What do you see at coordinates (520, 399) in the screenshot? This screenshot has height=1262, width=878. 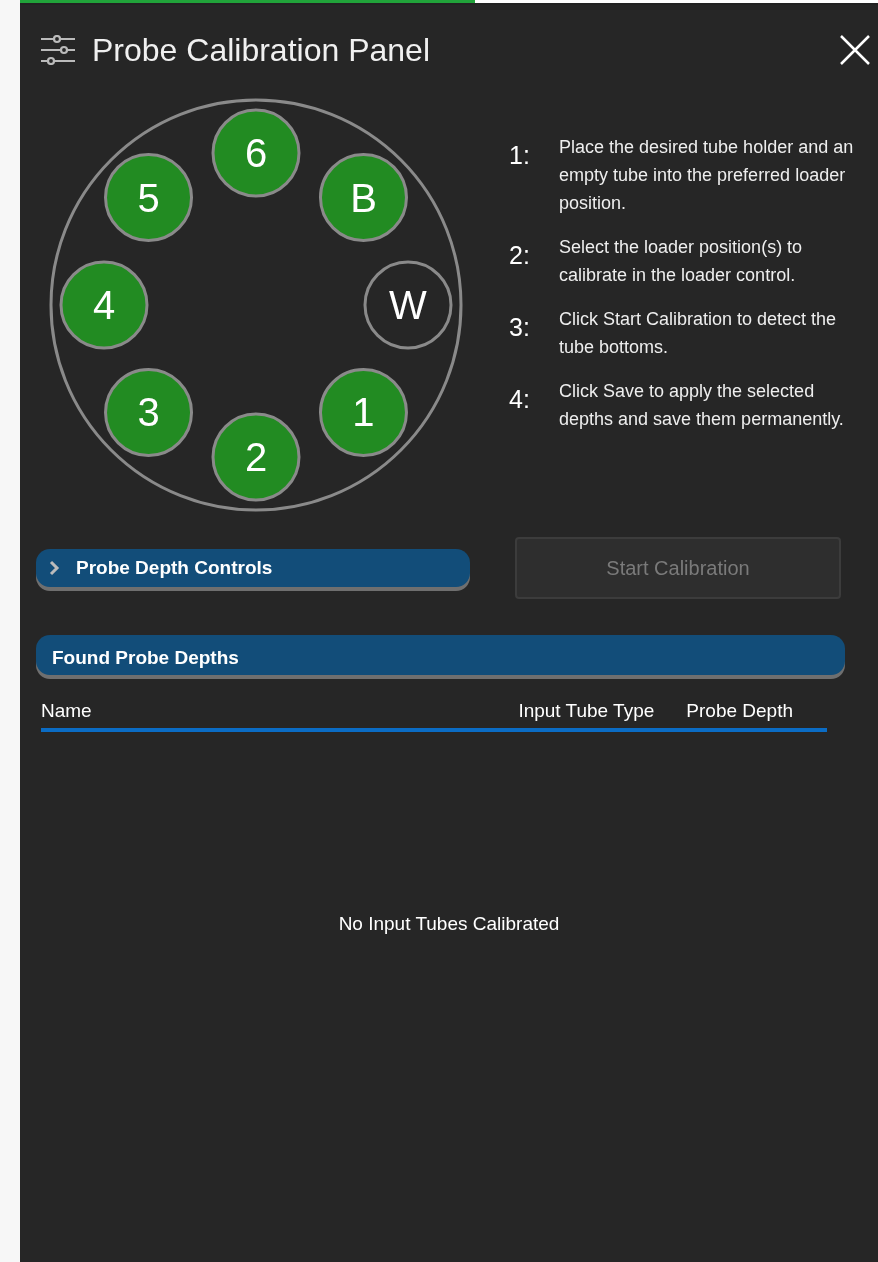 I see `step-number: 4:` at bounding box center [520, 399].